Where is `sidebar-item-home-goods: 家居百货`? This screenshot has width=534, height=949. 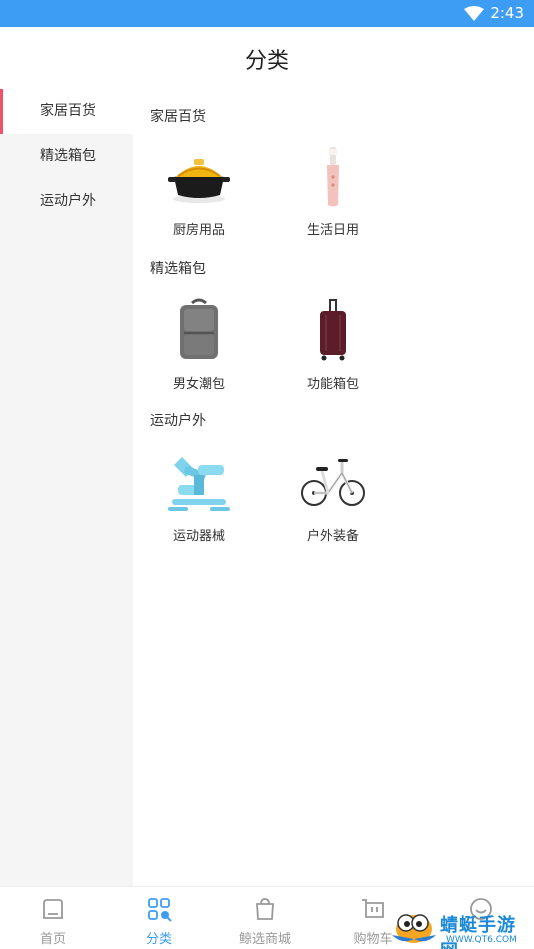 sidebar-item-home-goods: 家居百货 is located at coordinates (66, 111).